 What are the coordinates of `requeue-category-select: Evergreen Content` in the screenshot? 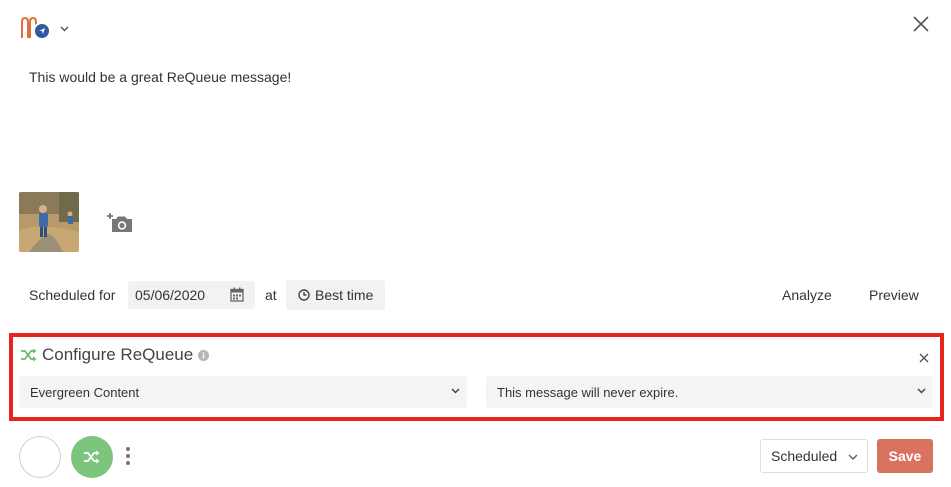 It's located at (243, 392).